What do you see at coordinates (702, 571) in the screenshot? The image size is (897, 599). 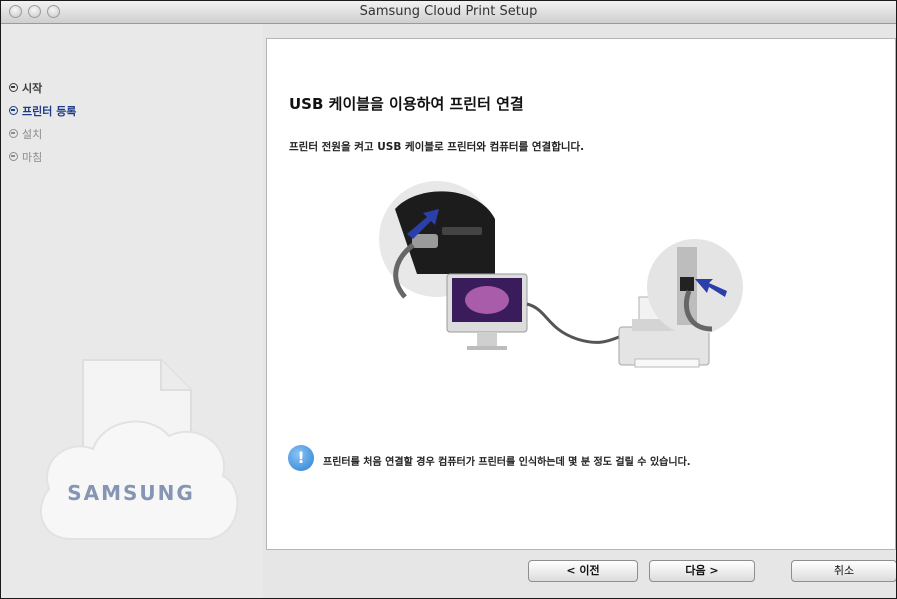 I see `next-button: 다음 >` at bounding box center [702, 571].